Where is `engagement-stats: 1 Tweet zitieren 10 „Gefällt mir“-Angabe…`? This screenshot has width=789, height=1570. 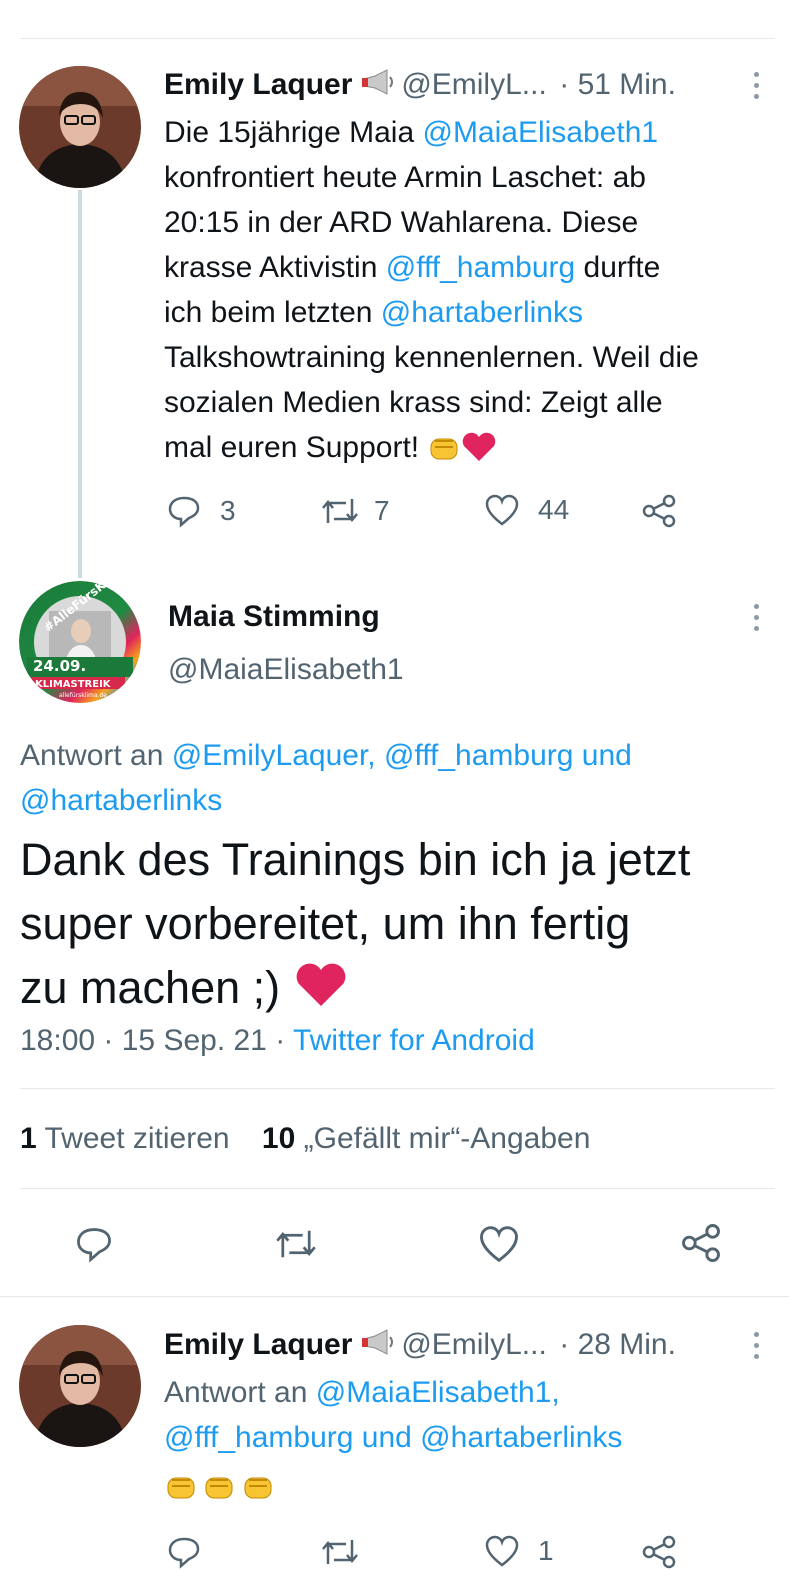
engagement-stats: 1 Tweet zitieren 10 „Gefällt mir“-Angabe… is located at coordinates (305, 1139).